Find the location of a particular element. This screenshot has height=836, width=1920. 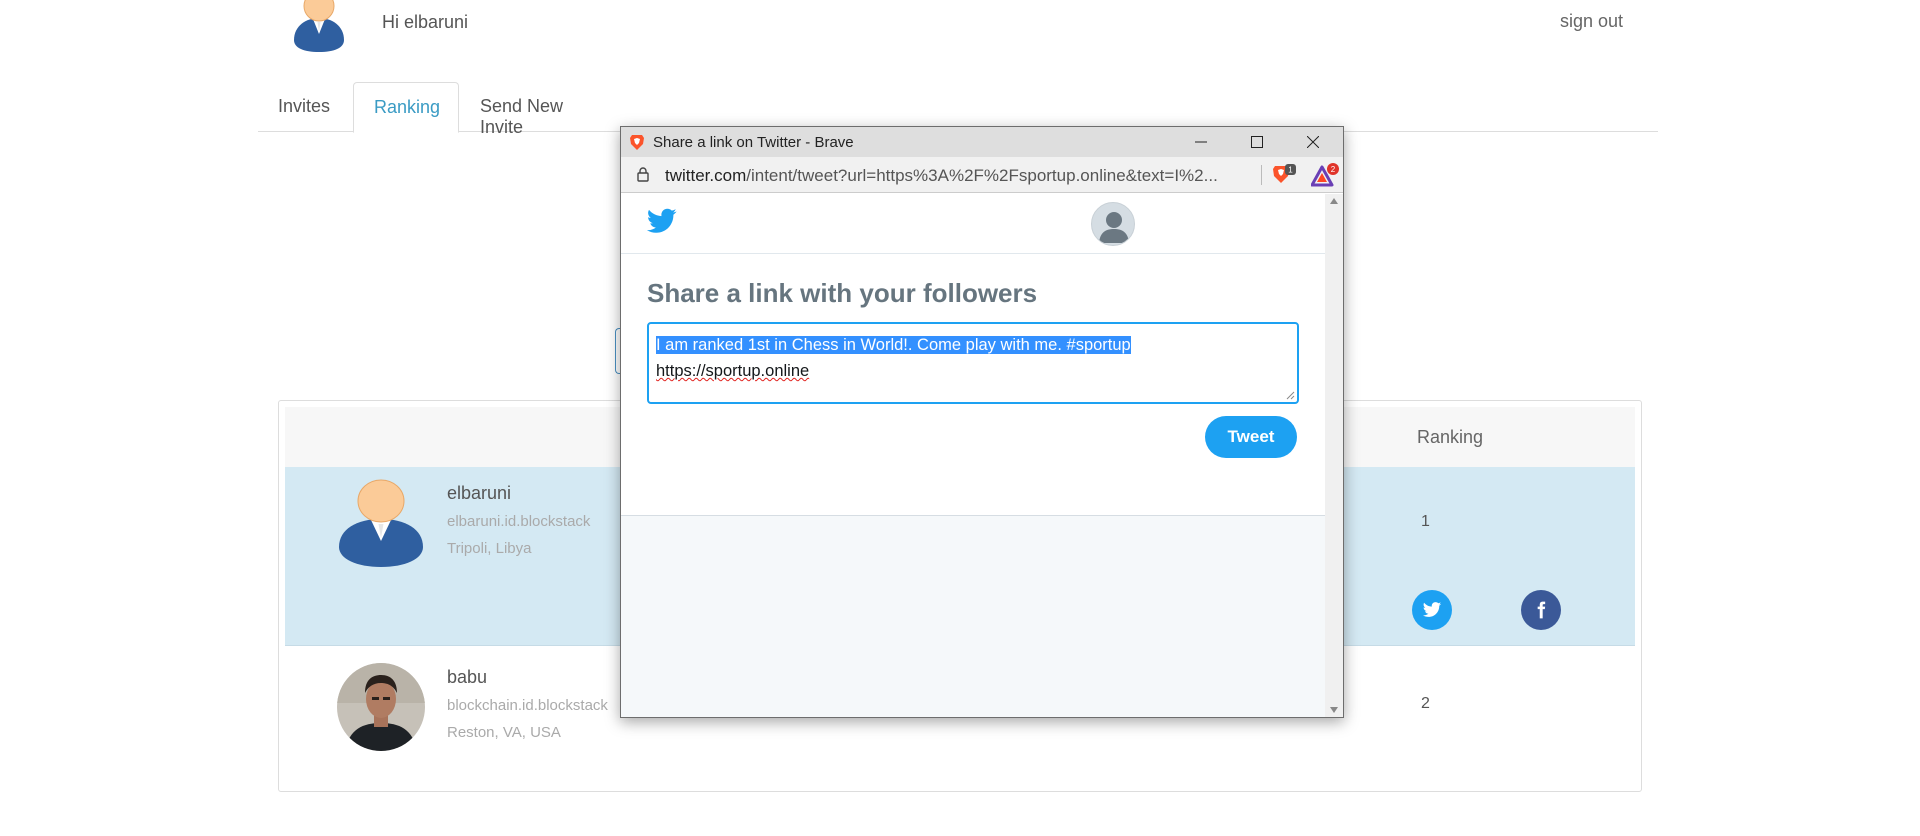

twitter-icon is located at coordinates (1432, 609).